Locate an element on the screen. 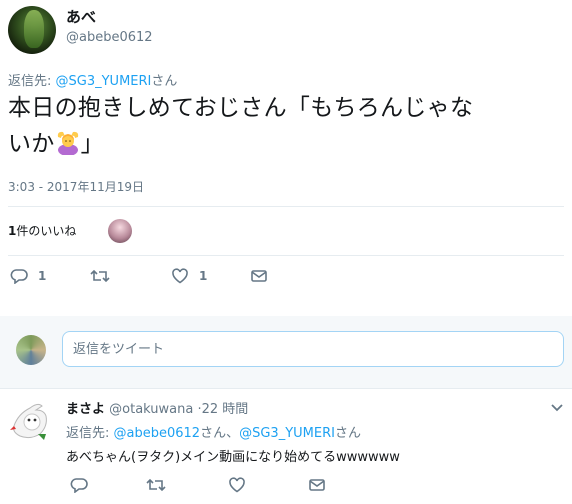 The width and height of the screenshot is (572, 504). reply-action: 1 is located at coordinates (28, 276).